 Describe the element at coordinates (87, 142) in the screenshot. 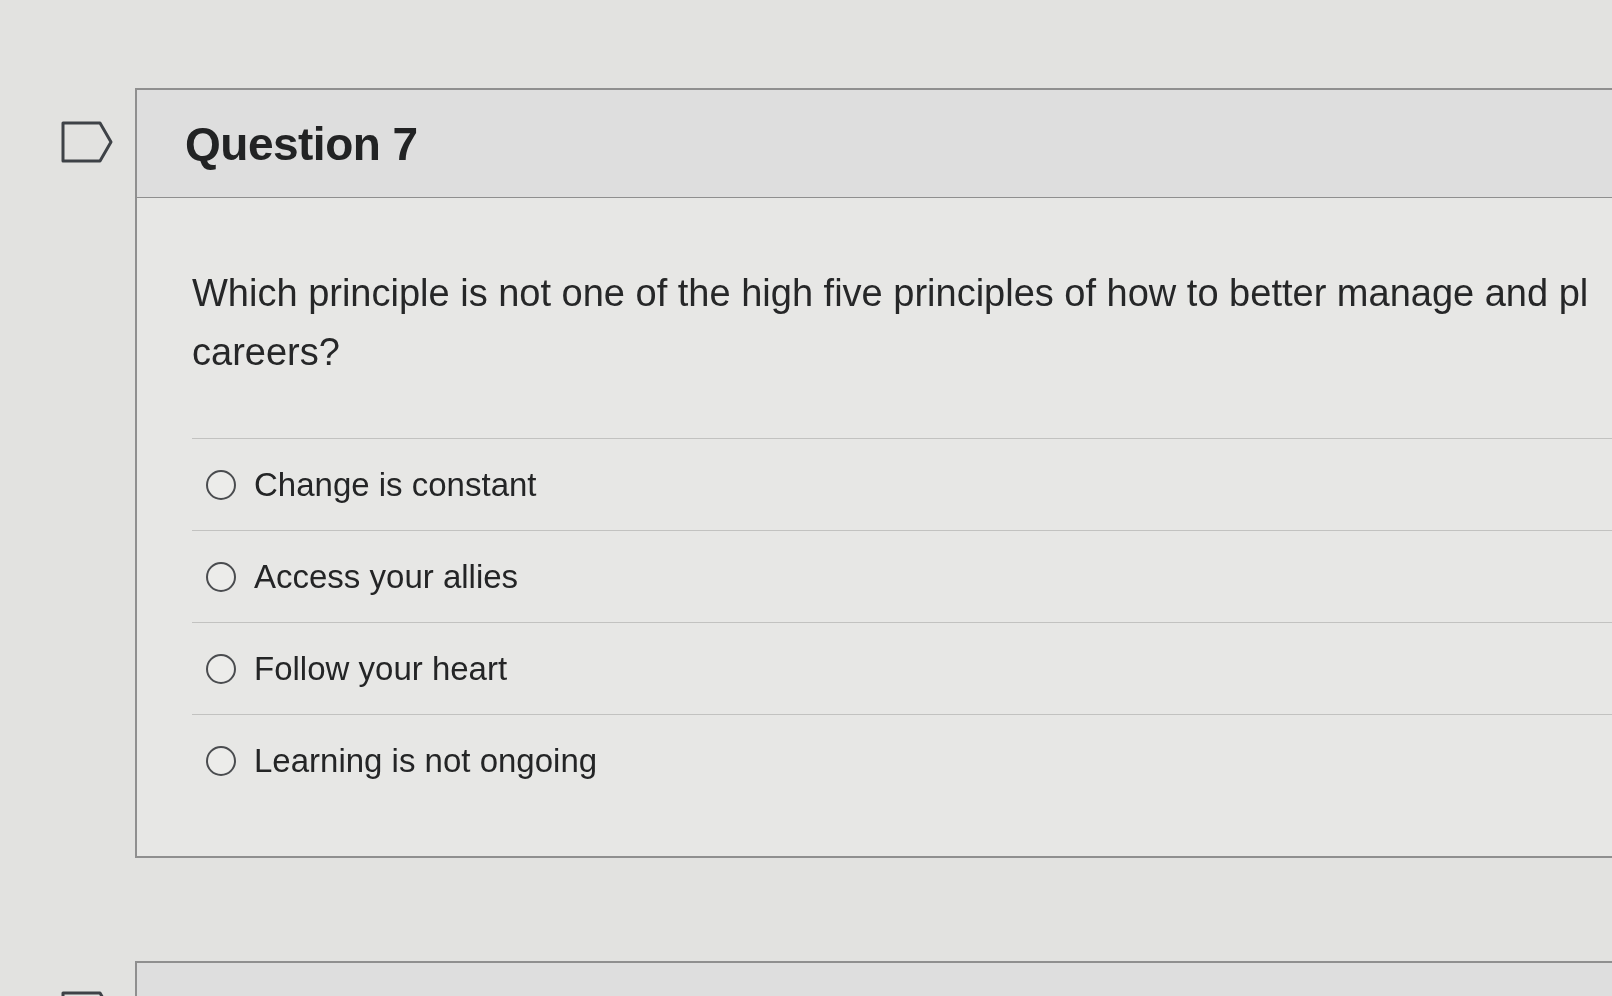

I see `flag-icon` at that location.